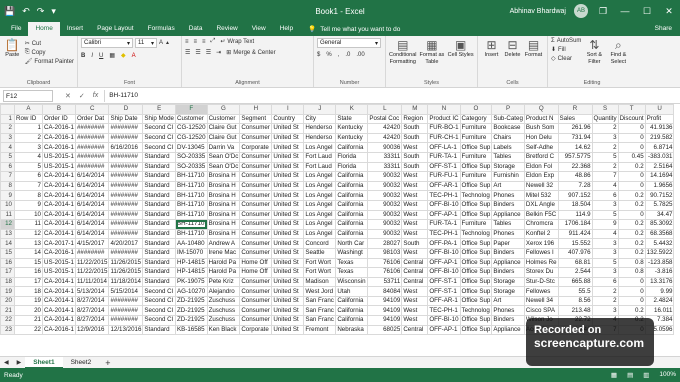 Image resolution: width=680 pixels, height=382 pixels. Describe the element at coordinates (476, 311) in the screenshot. I see `cell: Technolog` at that location.